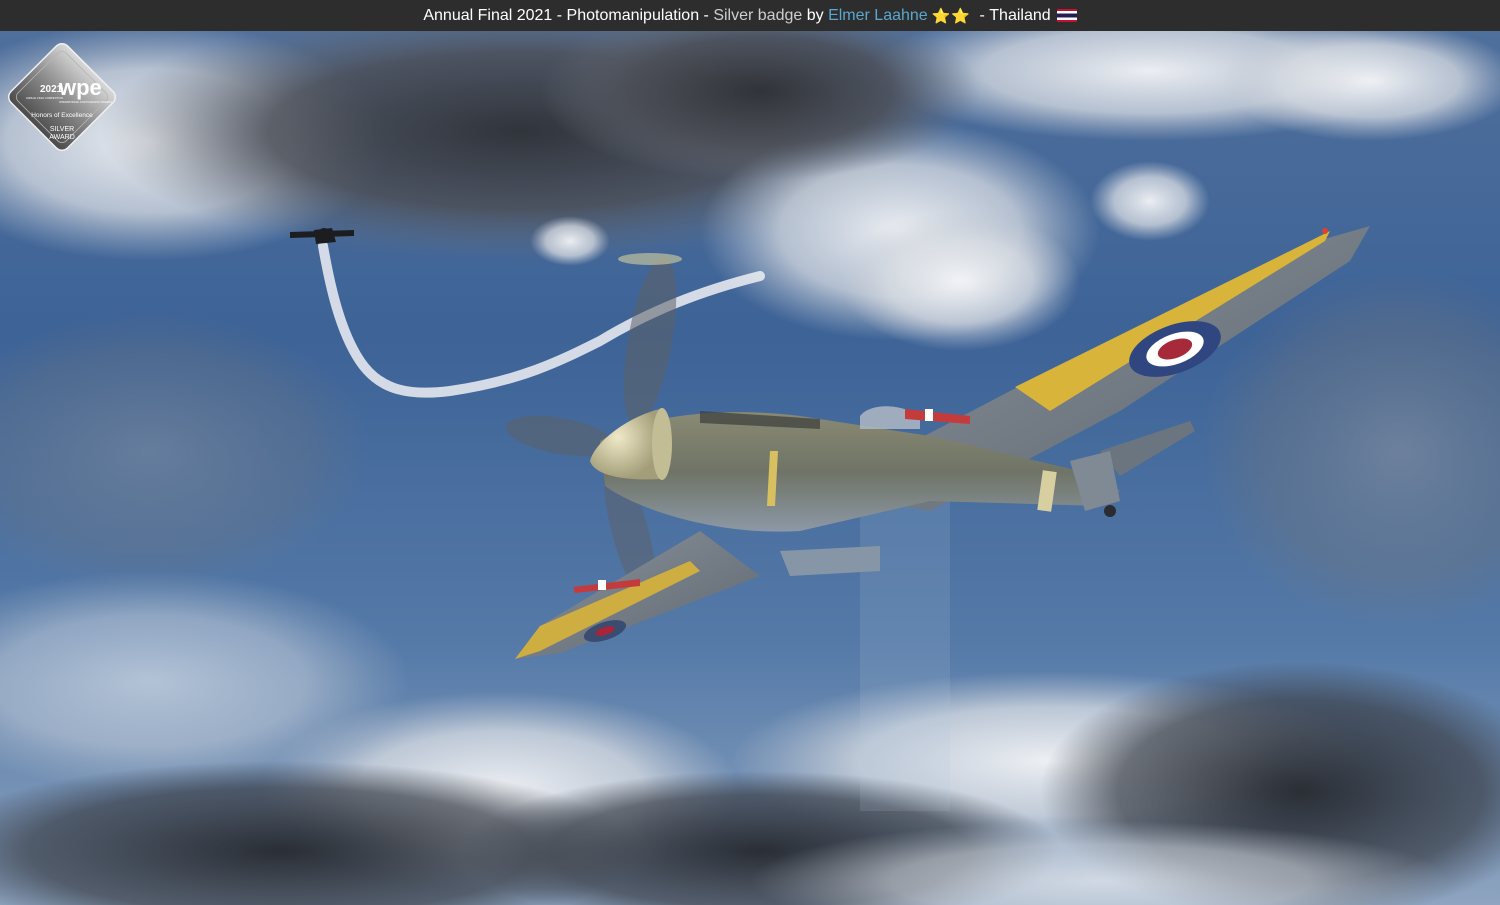 The image size is (1500, 905). What do you see at coordinates (633, 15) in the screenshot?
I see `category-name: Photomanipulation` at bounding box center [633, 15].